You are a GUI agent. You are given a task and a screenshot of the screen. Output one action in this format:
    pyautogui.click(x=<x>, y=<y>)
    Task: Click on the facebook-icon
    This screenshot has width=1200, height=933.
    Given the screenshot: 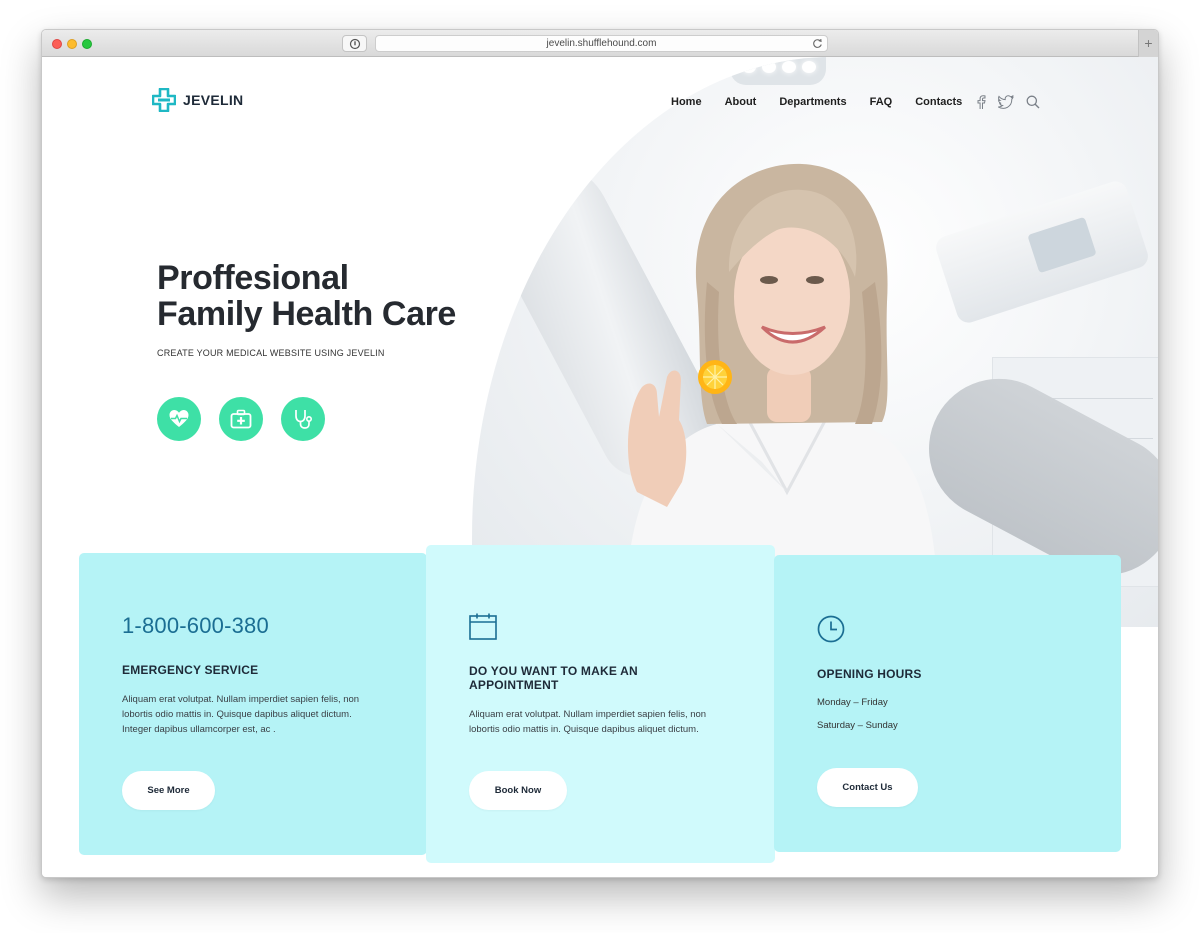 What is the action you would take?
    pyautogui.click(x=981, y=102)
    